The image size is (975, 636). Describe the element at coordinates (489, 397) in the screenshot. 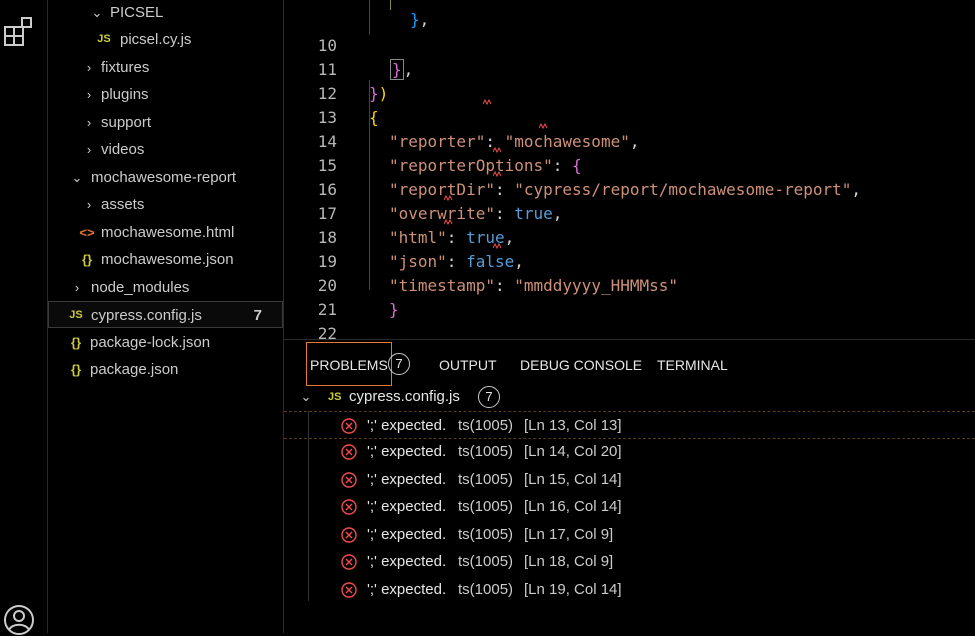

I see `file-problems-count: 7` at that location.